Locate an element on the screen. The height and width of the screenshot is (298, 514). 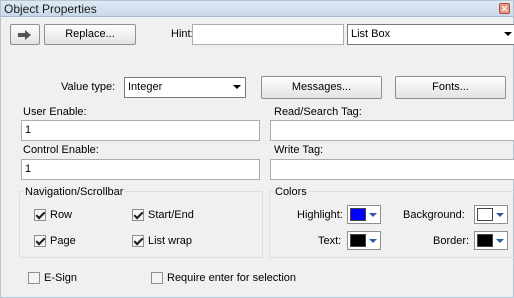
text-color-picker is located at coordinates (364, 240).